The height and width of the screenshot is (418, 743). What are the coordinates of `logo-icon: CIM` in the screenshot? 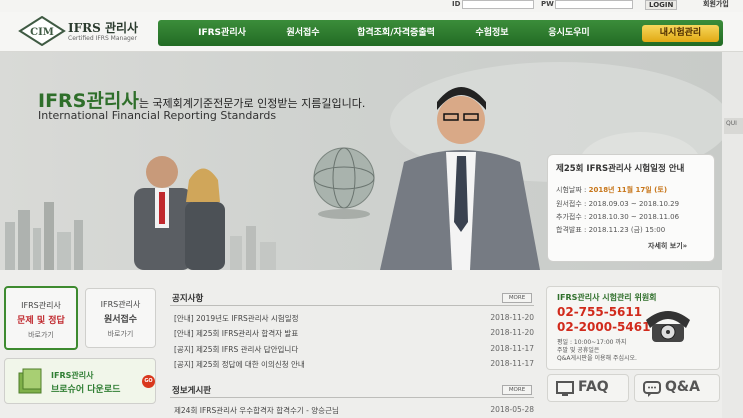 It's located at (42, 31).